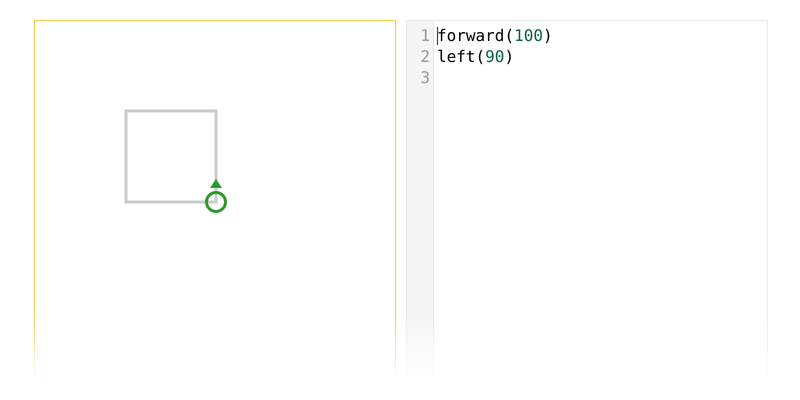 The image size is (800, 400). I want to click on turtle-icon, so click(216, 196).